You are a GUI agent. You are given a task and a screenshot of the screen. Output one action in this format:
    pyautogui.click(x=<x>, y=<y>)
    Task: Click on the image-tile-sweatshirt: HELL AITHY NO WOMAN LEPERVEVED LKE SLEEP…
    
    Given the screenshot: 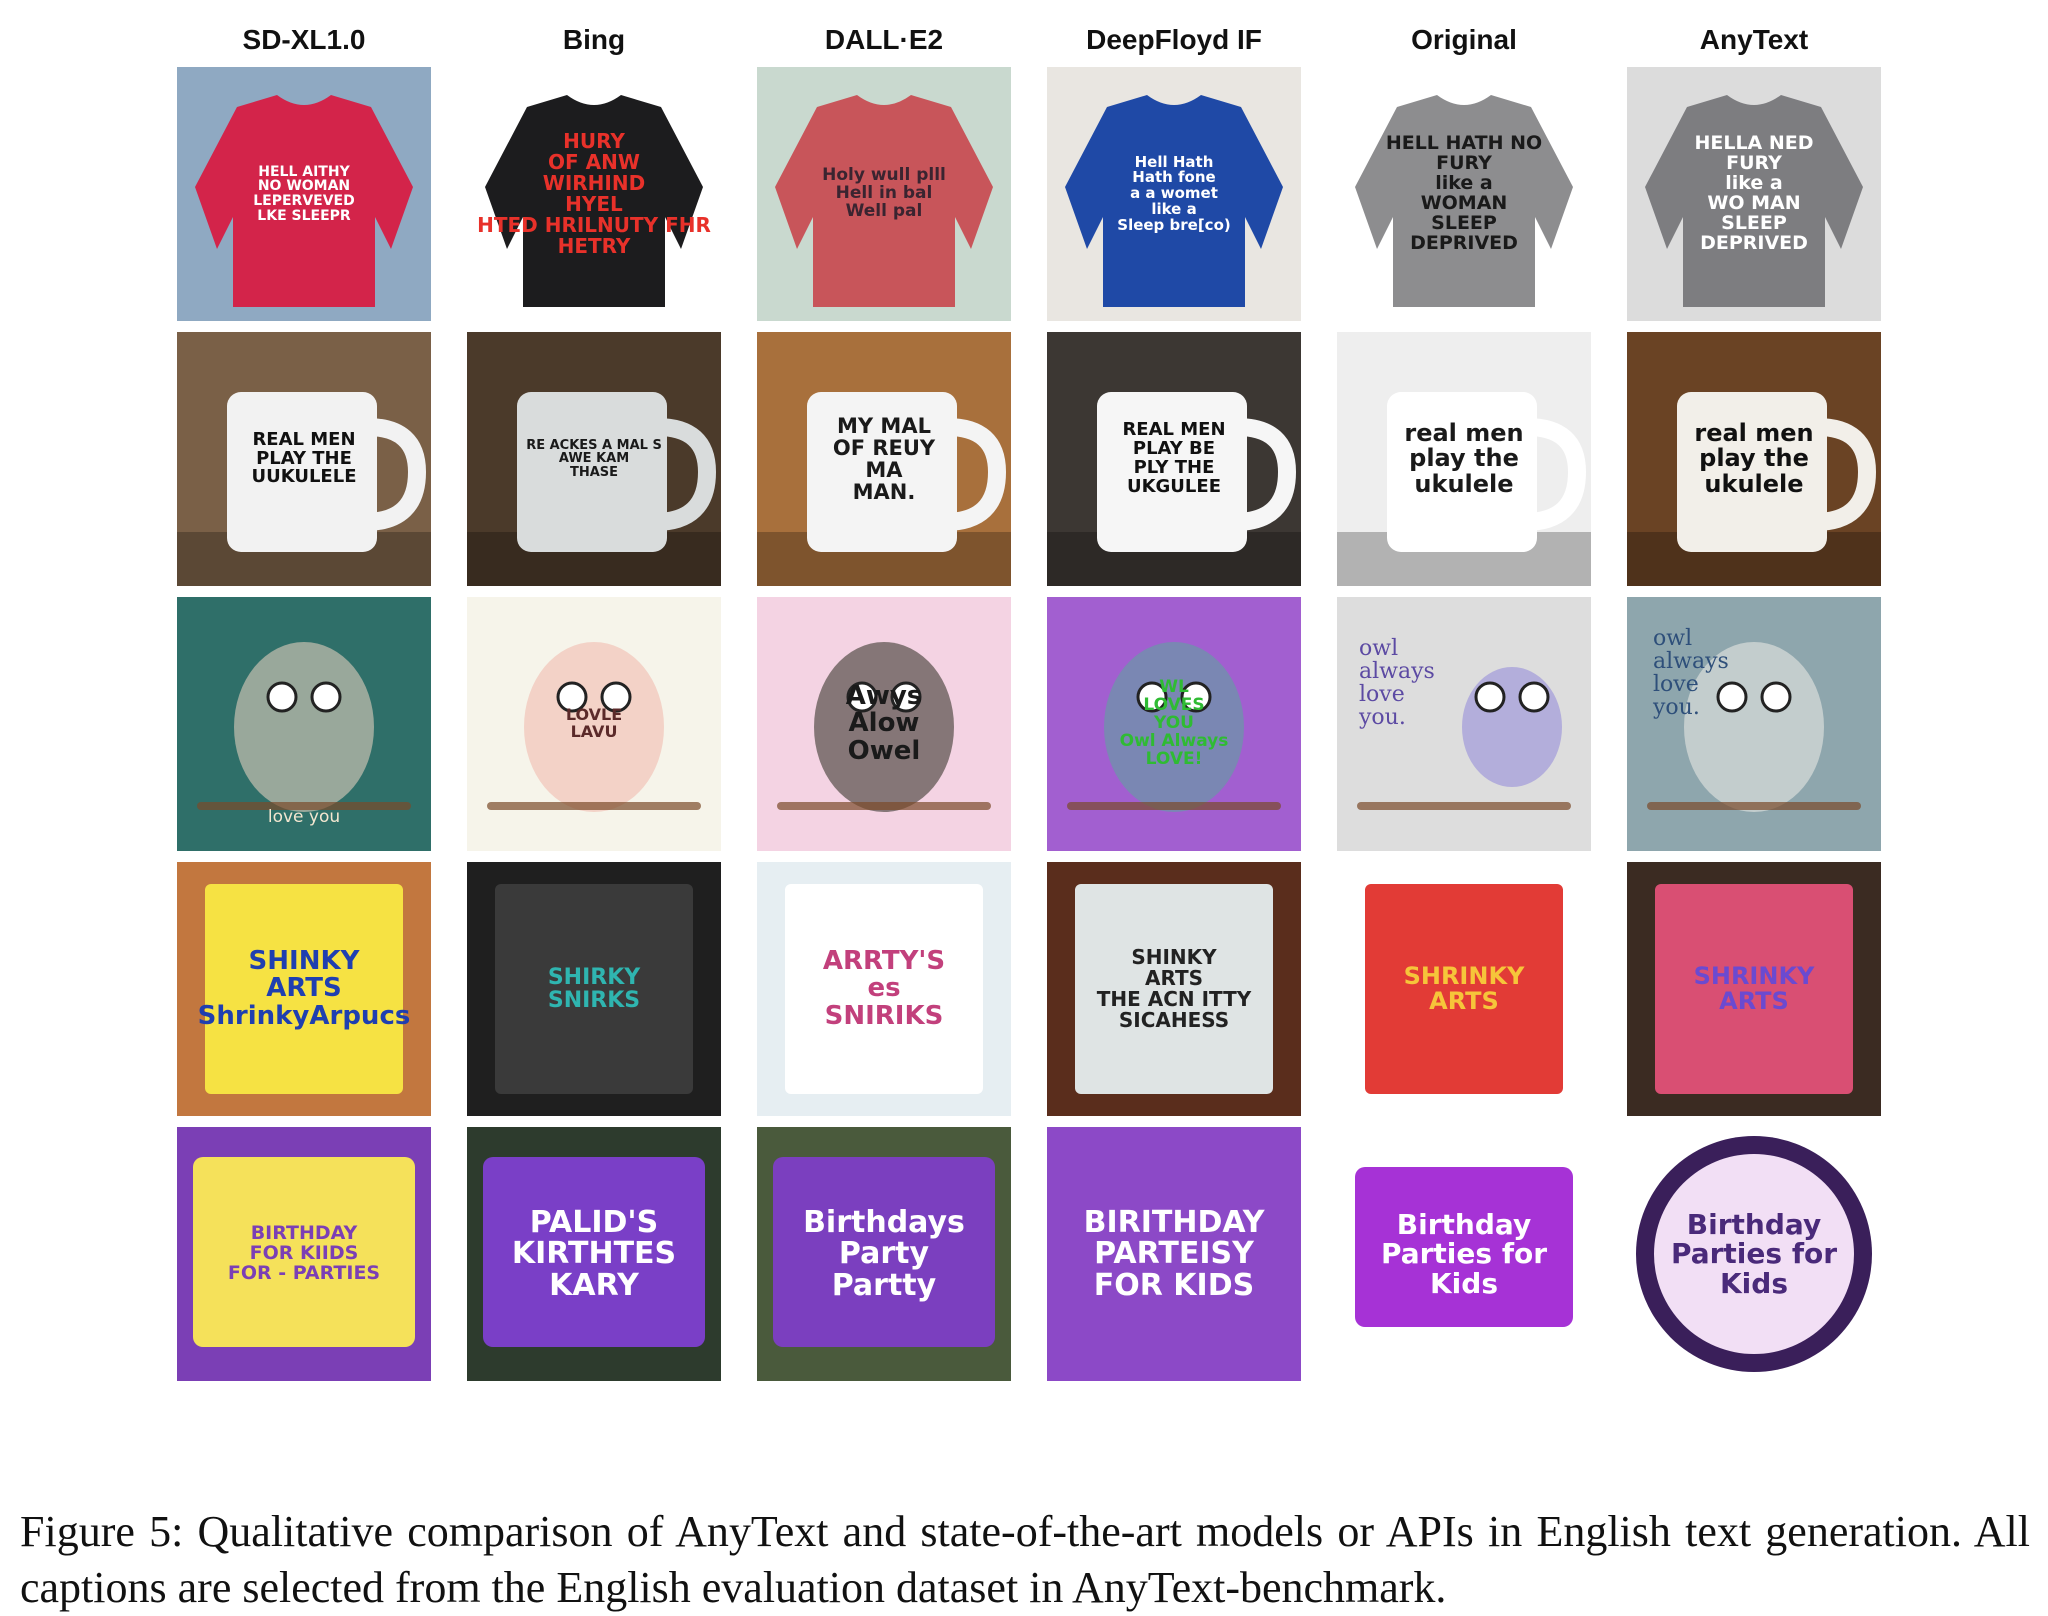 What is the action you would take?
    pyautogui.click(x=304, y=194)
    